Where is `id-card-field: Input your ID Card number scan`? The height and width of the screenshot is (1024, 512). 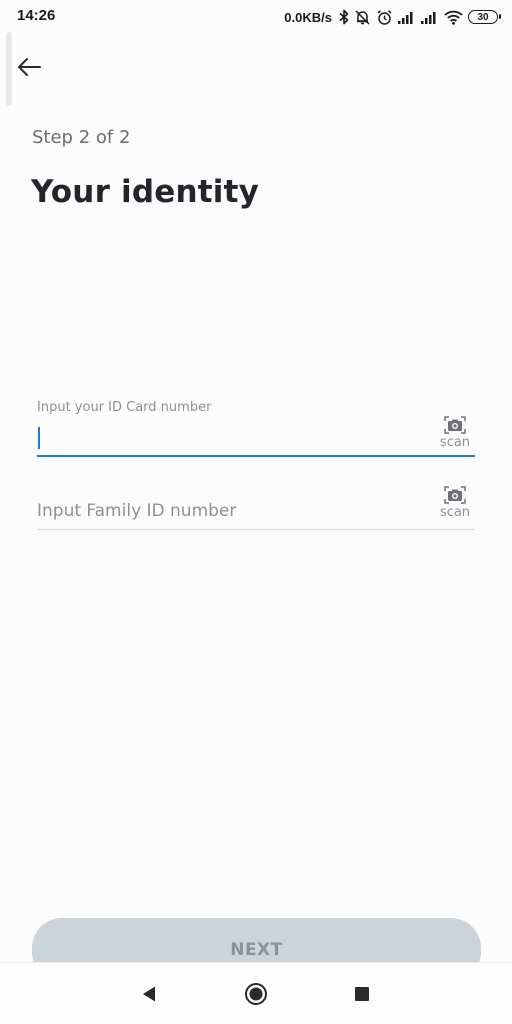
id-card-field: Input your ID Card number scan is located at coordinates (256, 427).